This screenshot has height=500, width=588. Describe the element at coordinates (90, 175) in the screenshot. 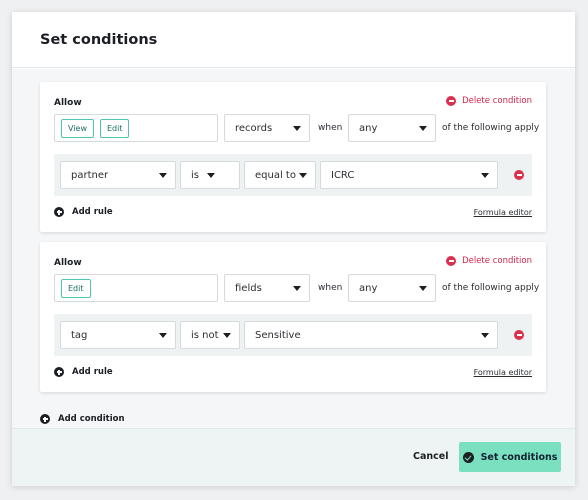

I see `rule-field-value: partner` at that location.